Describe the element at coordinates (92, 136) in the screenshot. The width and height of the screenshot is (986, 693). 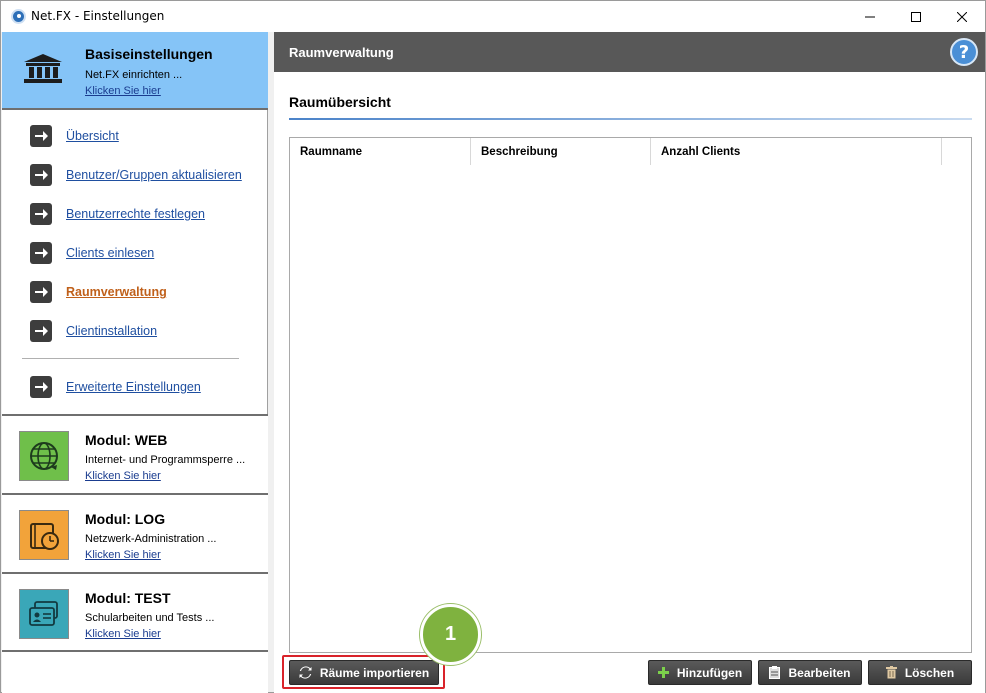
I see `nav-label: Übersicht` at that location.